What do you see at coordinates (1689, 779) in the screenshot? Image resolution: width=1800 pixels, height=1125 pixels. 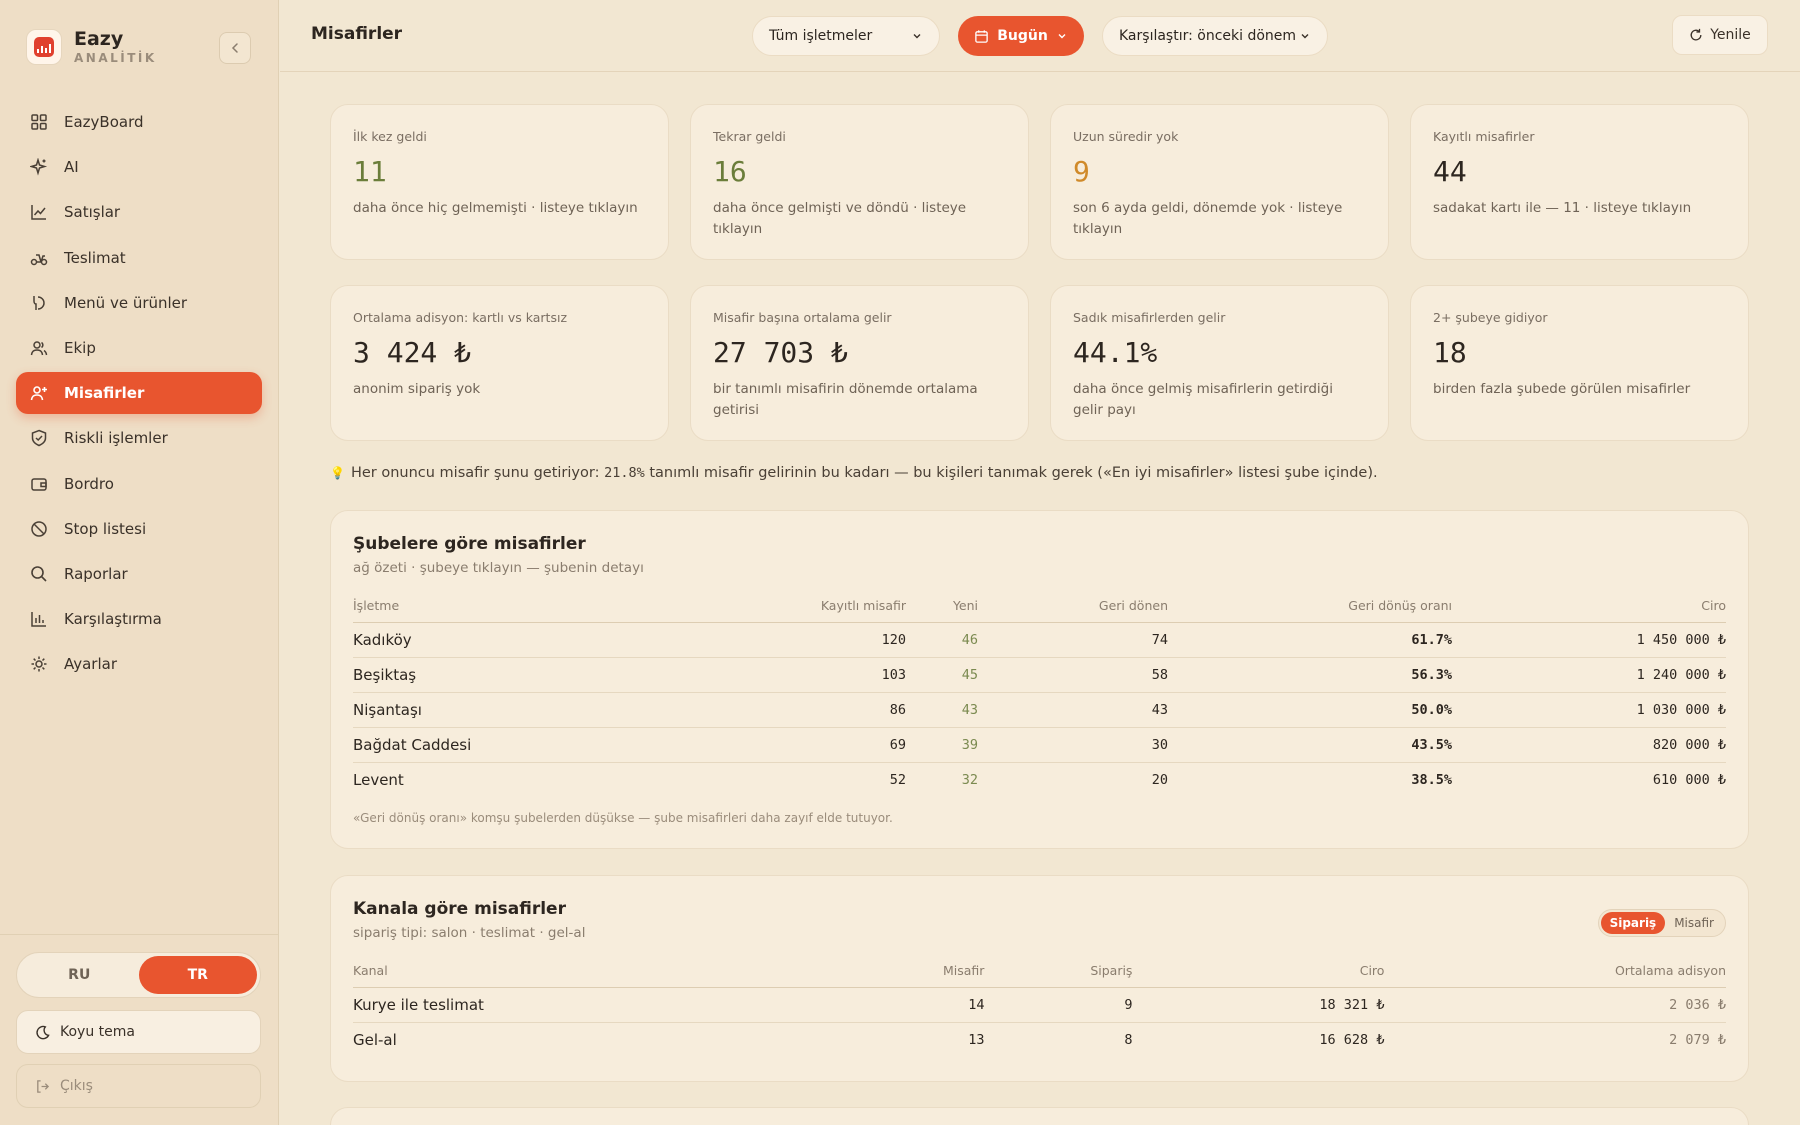 I see `cell-revenue: 610 000 ₺` at bounding box center [1689, 779].